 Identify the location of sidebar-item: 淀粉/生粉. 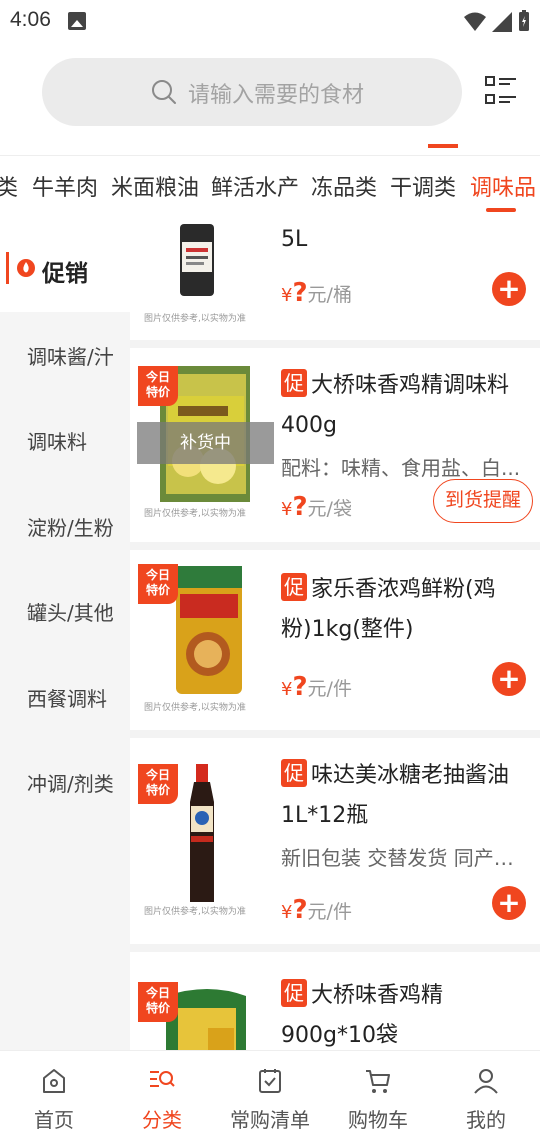
(70, 526).